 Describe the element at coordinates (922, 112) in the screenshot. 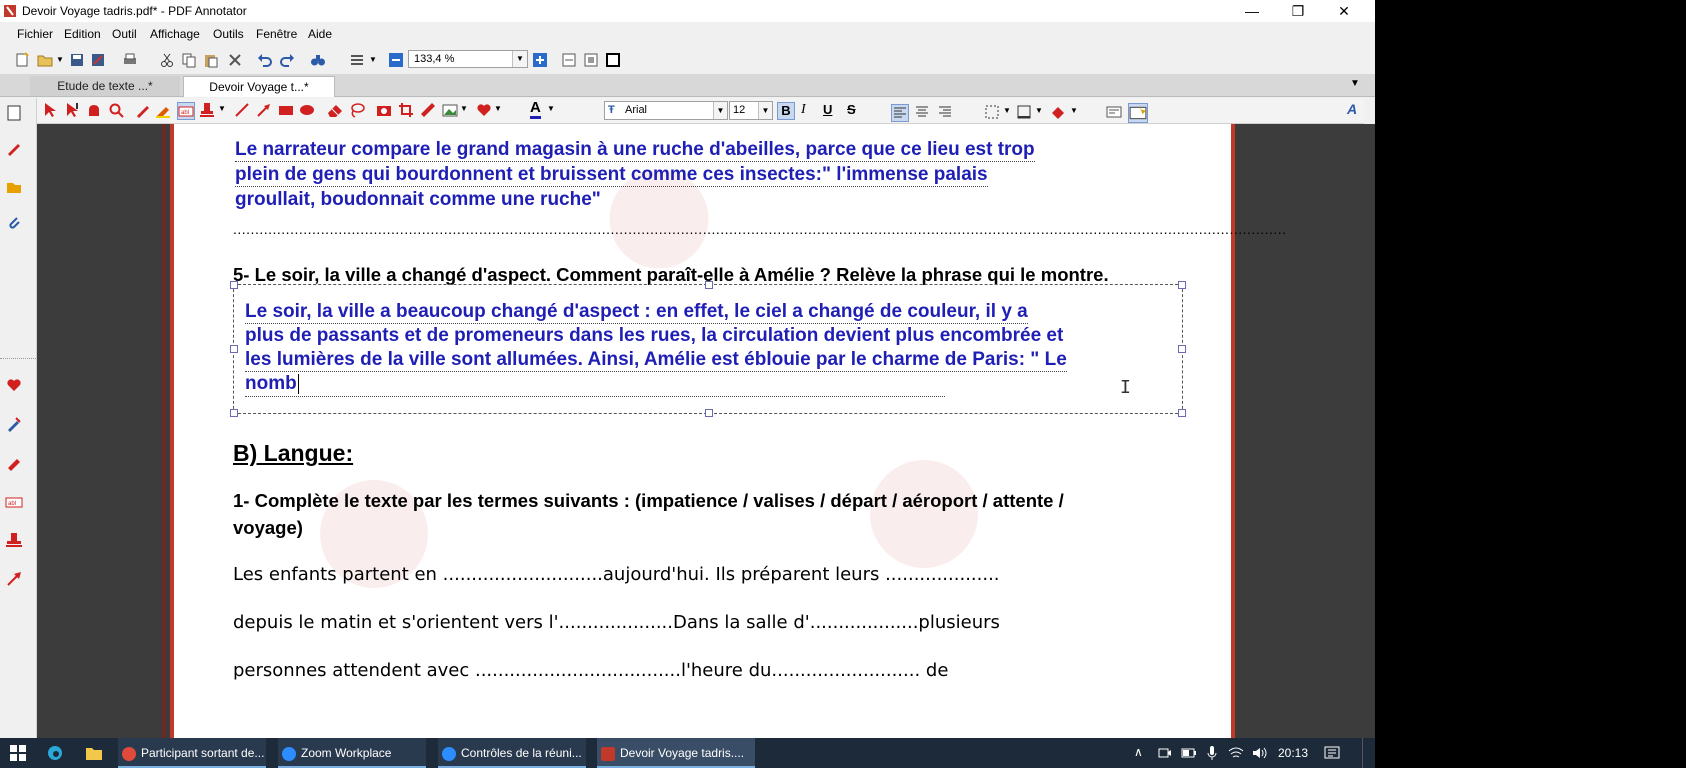

I see `align-center-icon` at that location.